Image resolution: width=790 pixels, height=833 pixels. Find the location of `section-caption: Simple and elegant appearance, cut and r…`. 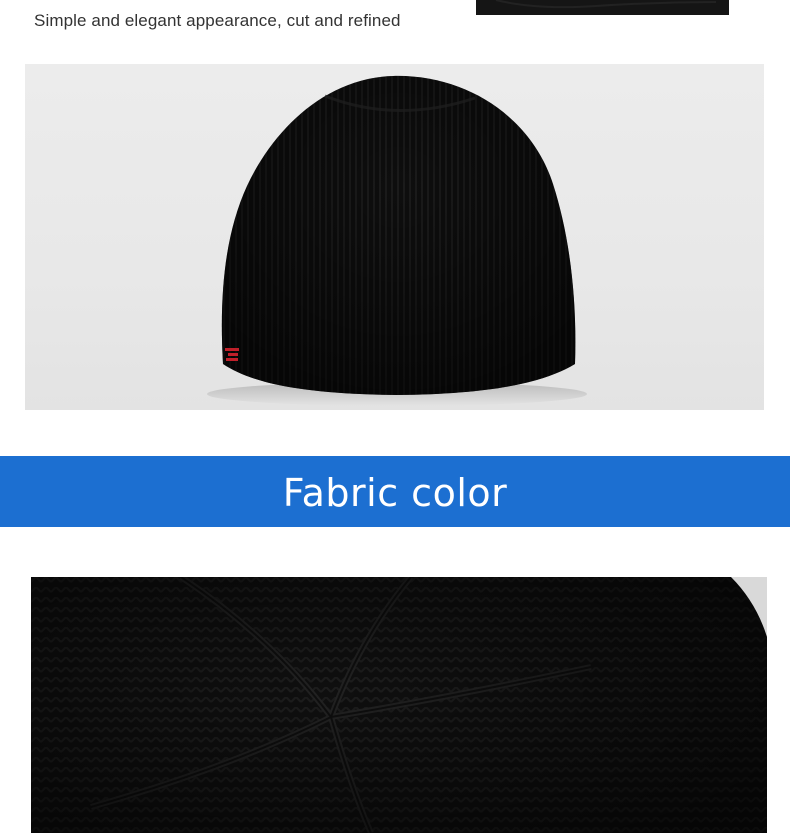

section-caption: Simple and elegant appearance, cut and r… is located at coordinates (217, 20).